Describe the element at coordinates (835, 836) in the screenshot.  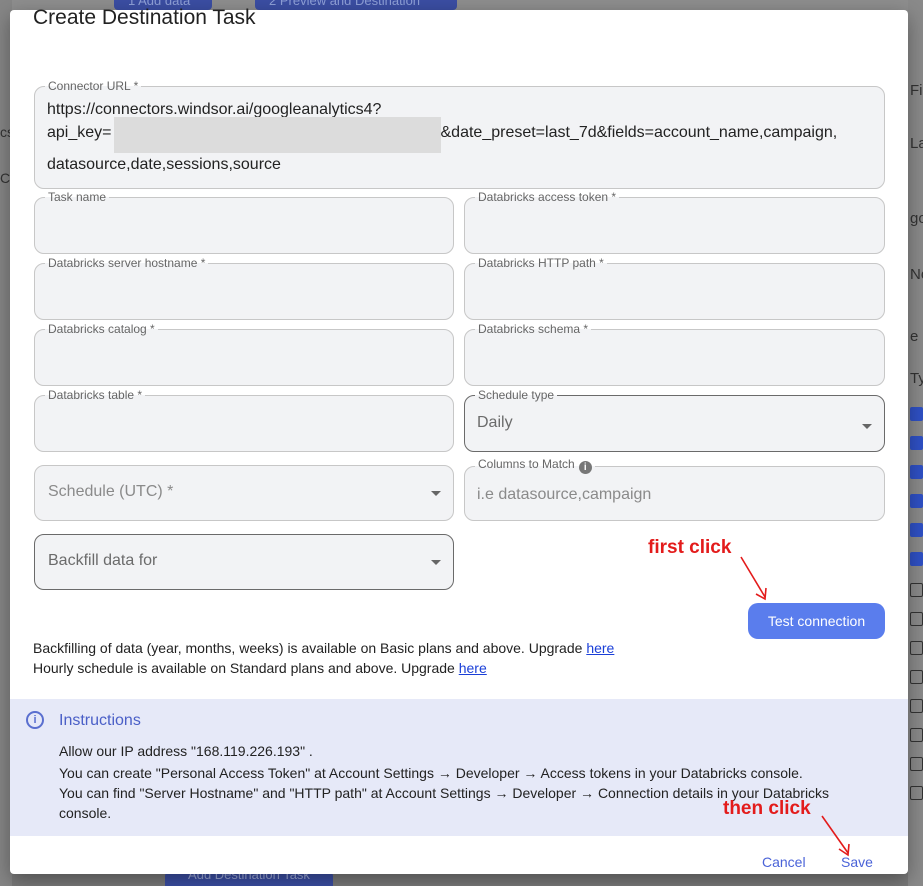
I see `then-click-arrow-icon` at that location.